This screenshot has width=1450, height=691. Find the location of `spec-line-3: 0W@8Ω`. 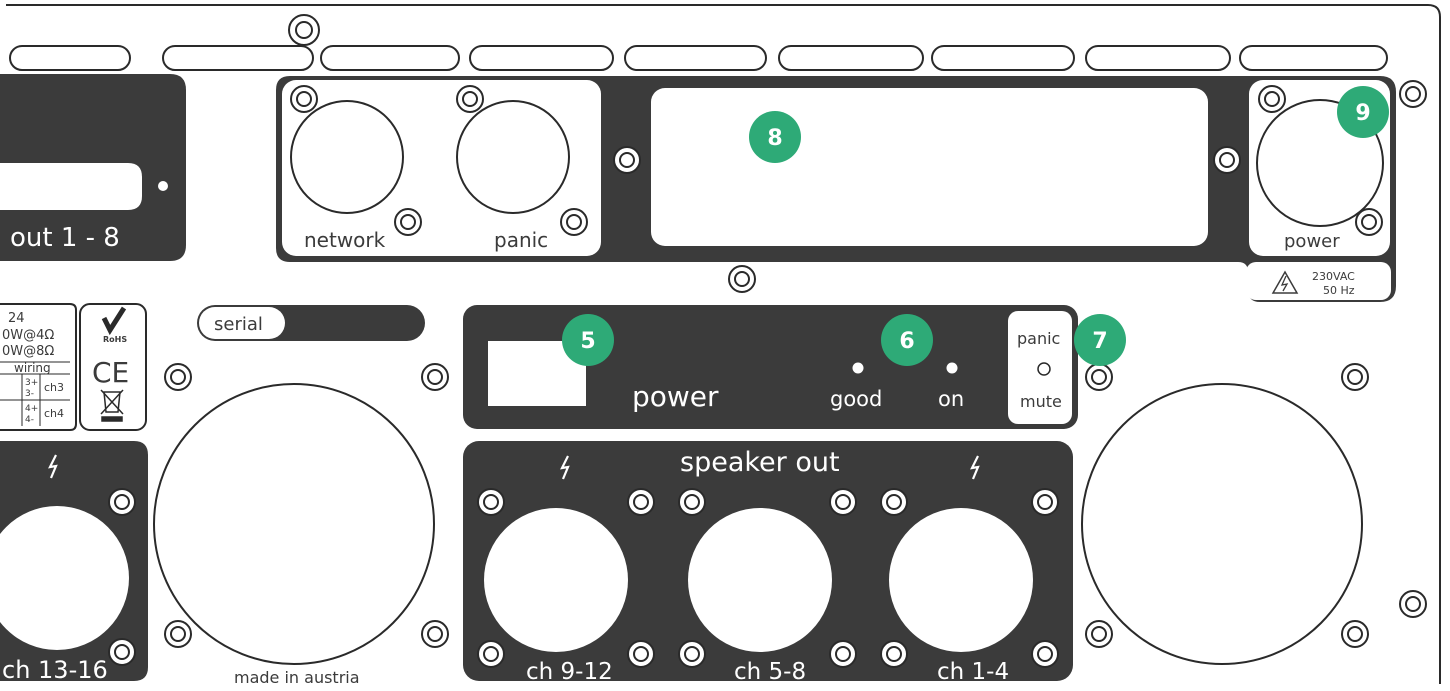

spec-line-3: 0W@8Ω is located at coordinates (28, 351).